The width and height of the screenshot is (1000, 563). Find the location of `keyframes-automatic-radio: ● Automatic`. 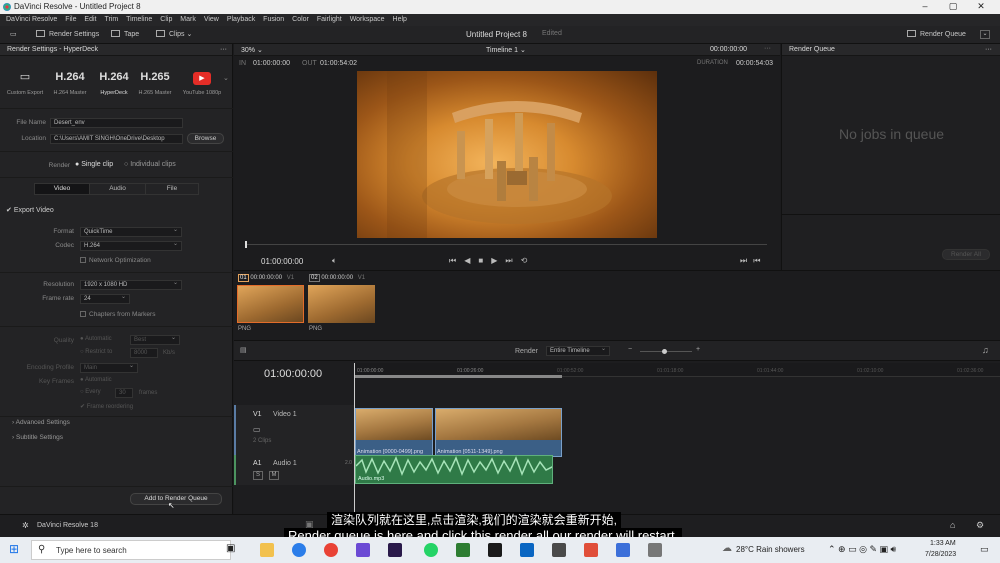

keyframes-automatic-radio: ● Automatic is located at coordinates (96, 380).